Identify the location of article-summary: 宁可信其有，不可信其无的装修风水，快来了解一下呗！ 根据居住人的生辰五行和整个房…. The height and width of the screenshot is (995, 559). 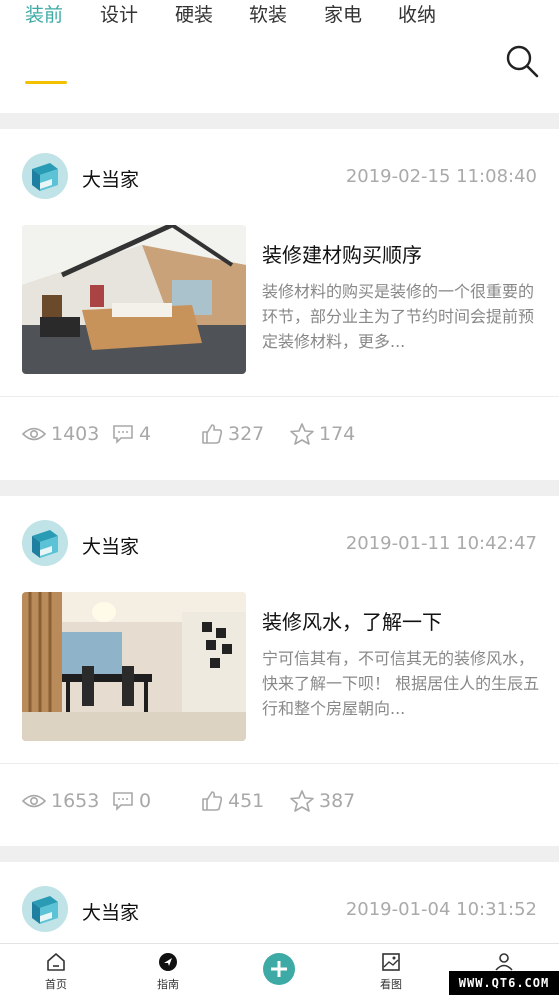
(401, 683).